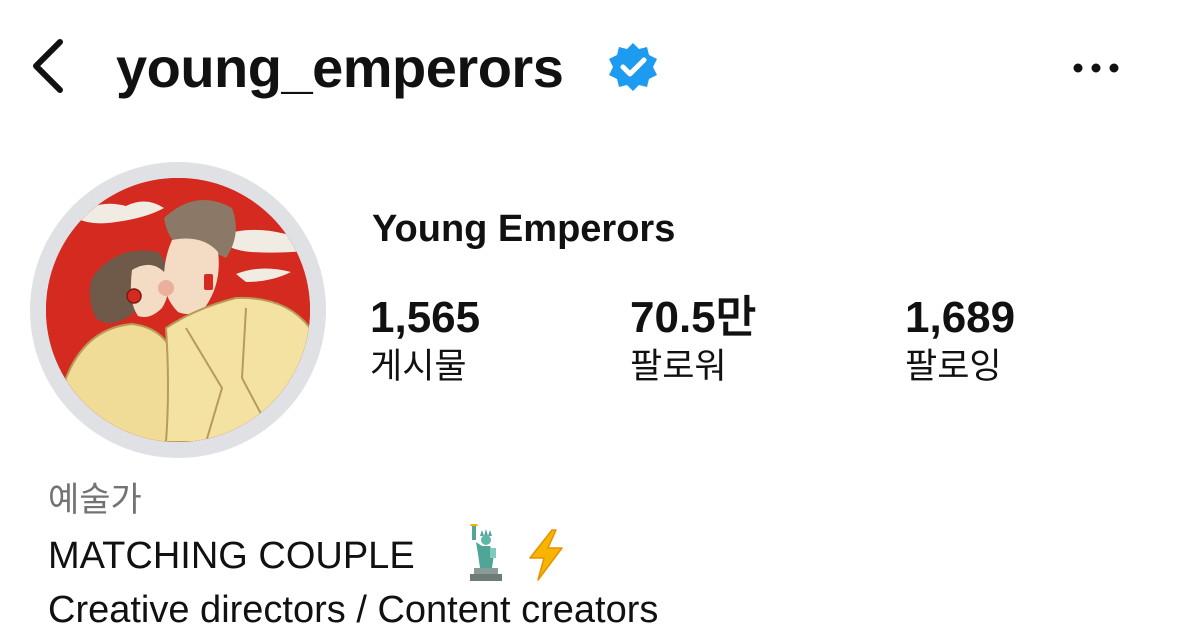 The image size is (1179, 641). I want to click on chevron-left-icon, so click(48, 66).